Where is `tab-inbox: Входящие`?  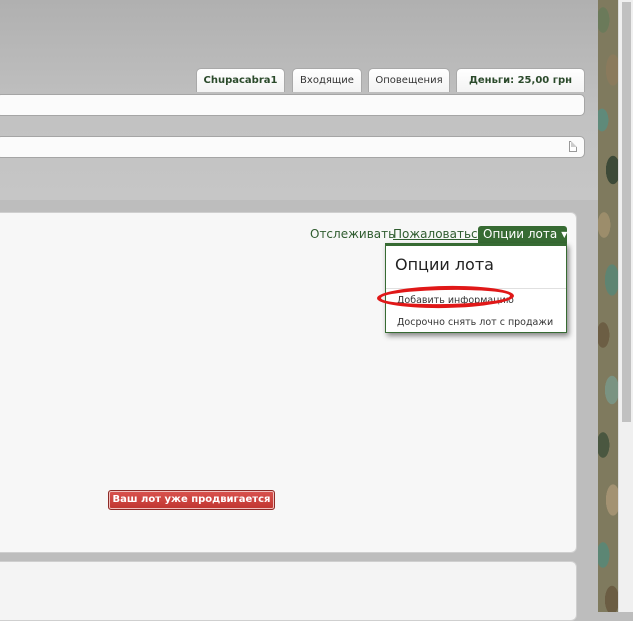 tab-inbox: Входящие is located at coordinates (327, 80).